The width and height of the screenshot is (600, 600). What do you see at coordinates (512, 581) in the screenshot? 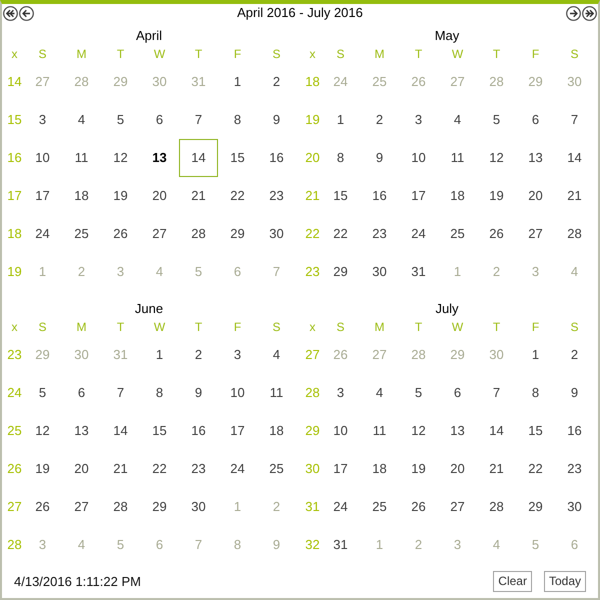
I see `clear-button: Clear` at bounding box center [512, 581].